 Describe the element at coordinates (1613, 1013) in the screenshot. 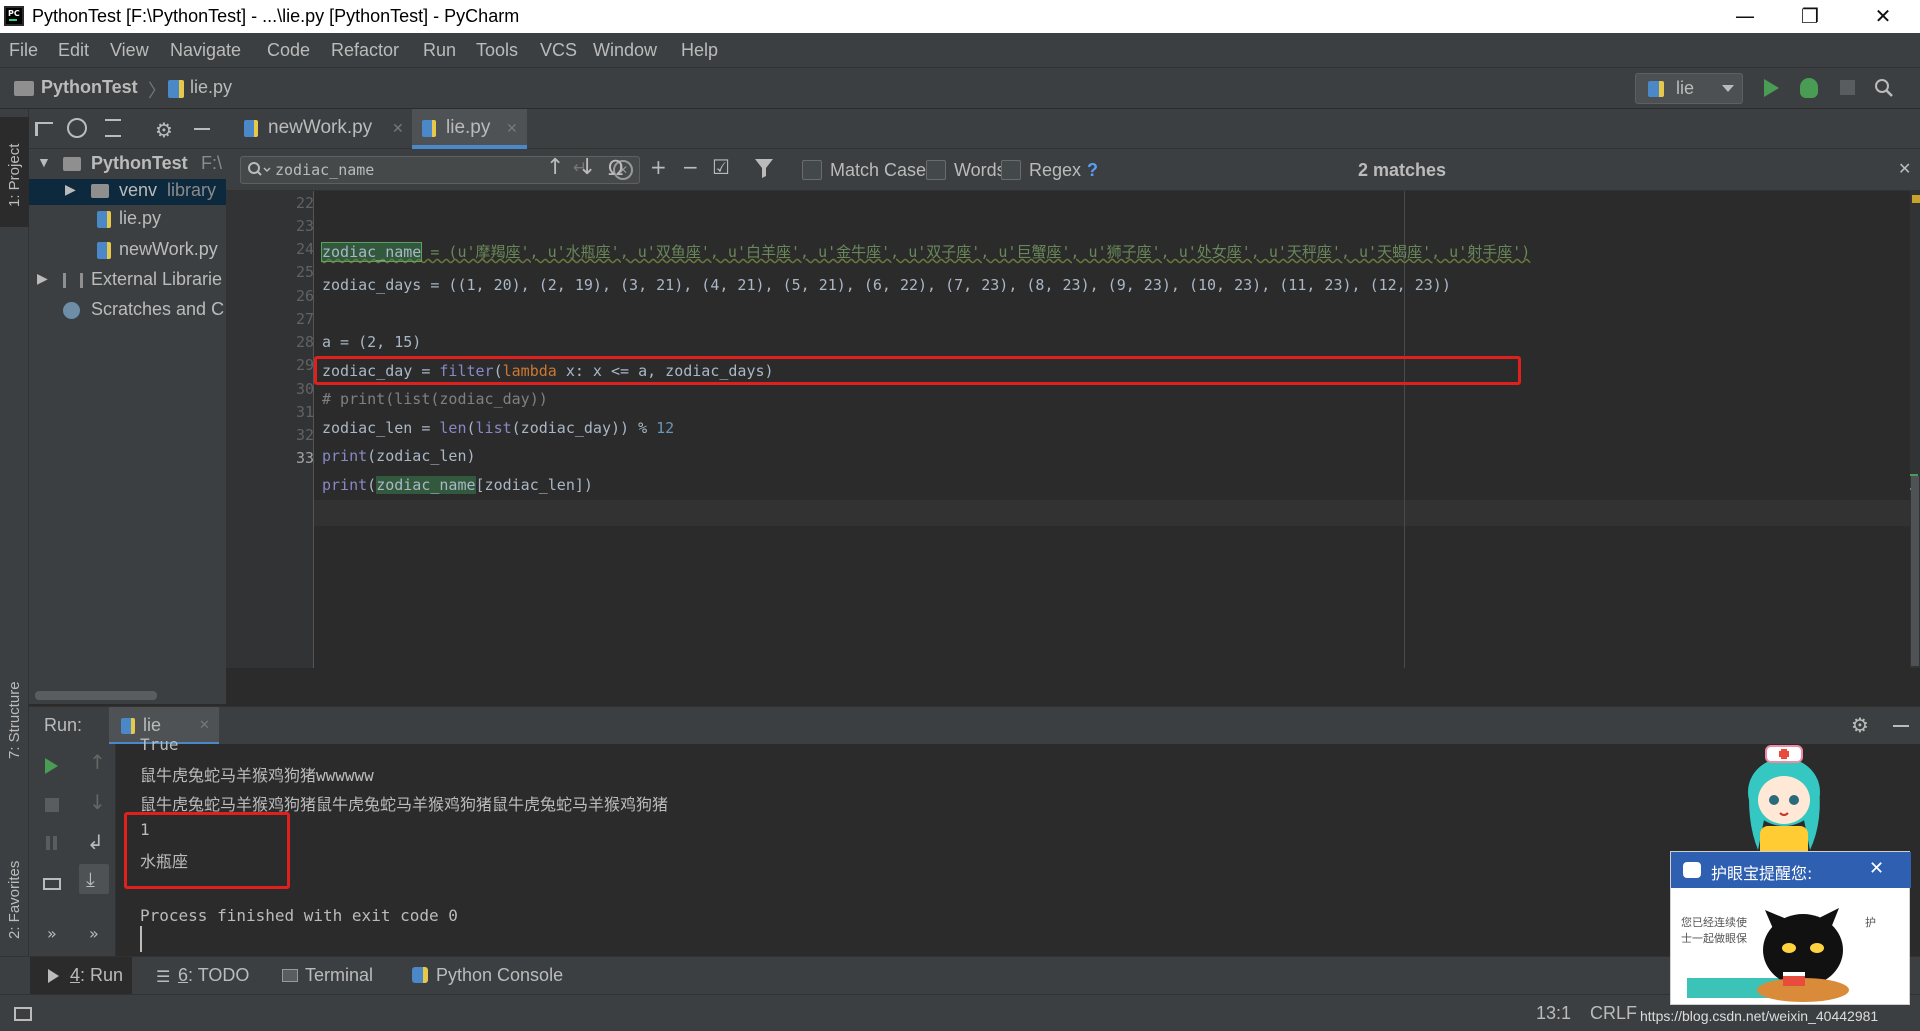

I see `line-separator: CRLF` at that location.